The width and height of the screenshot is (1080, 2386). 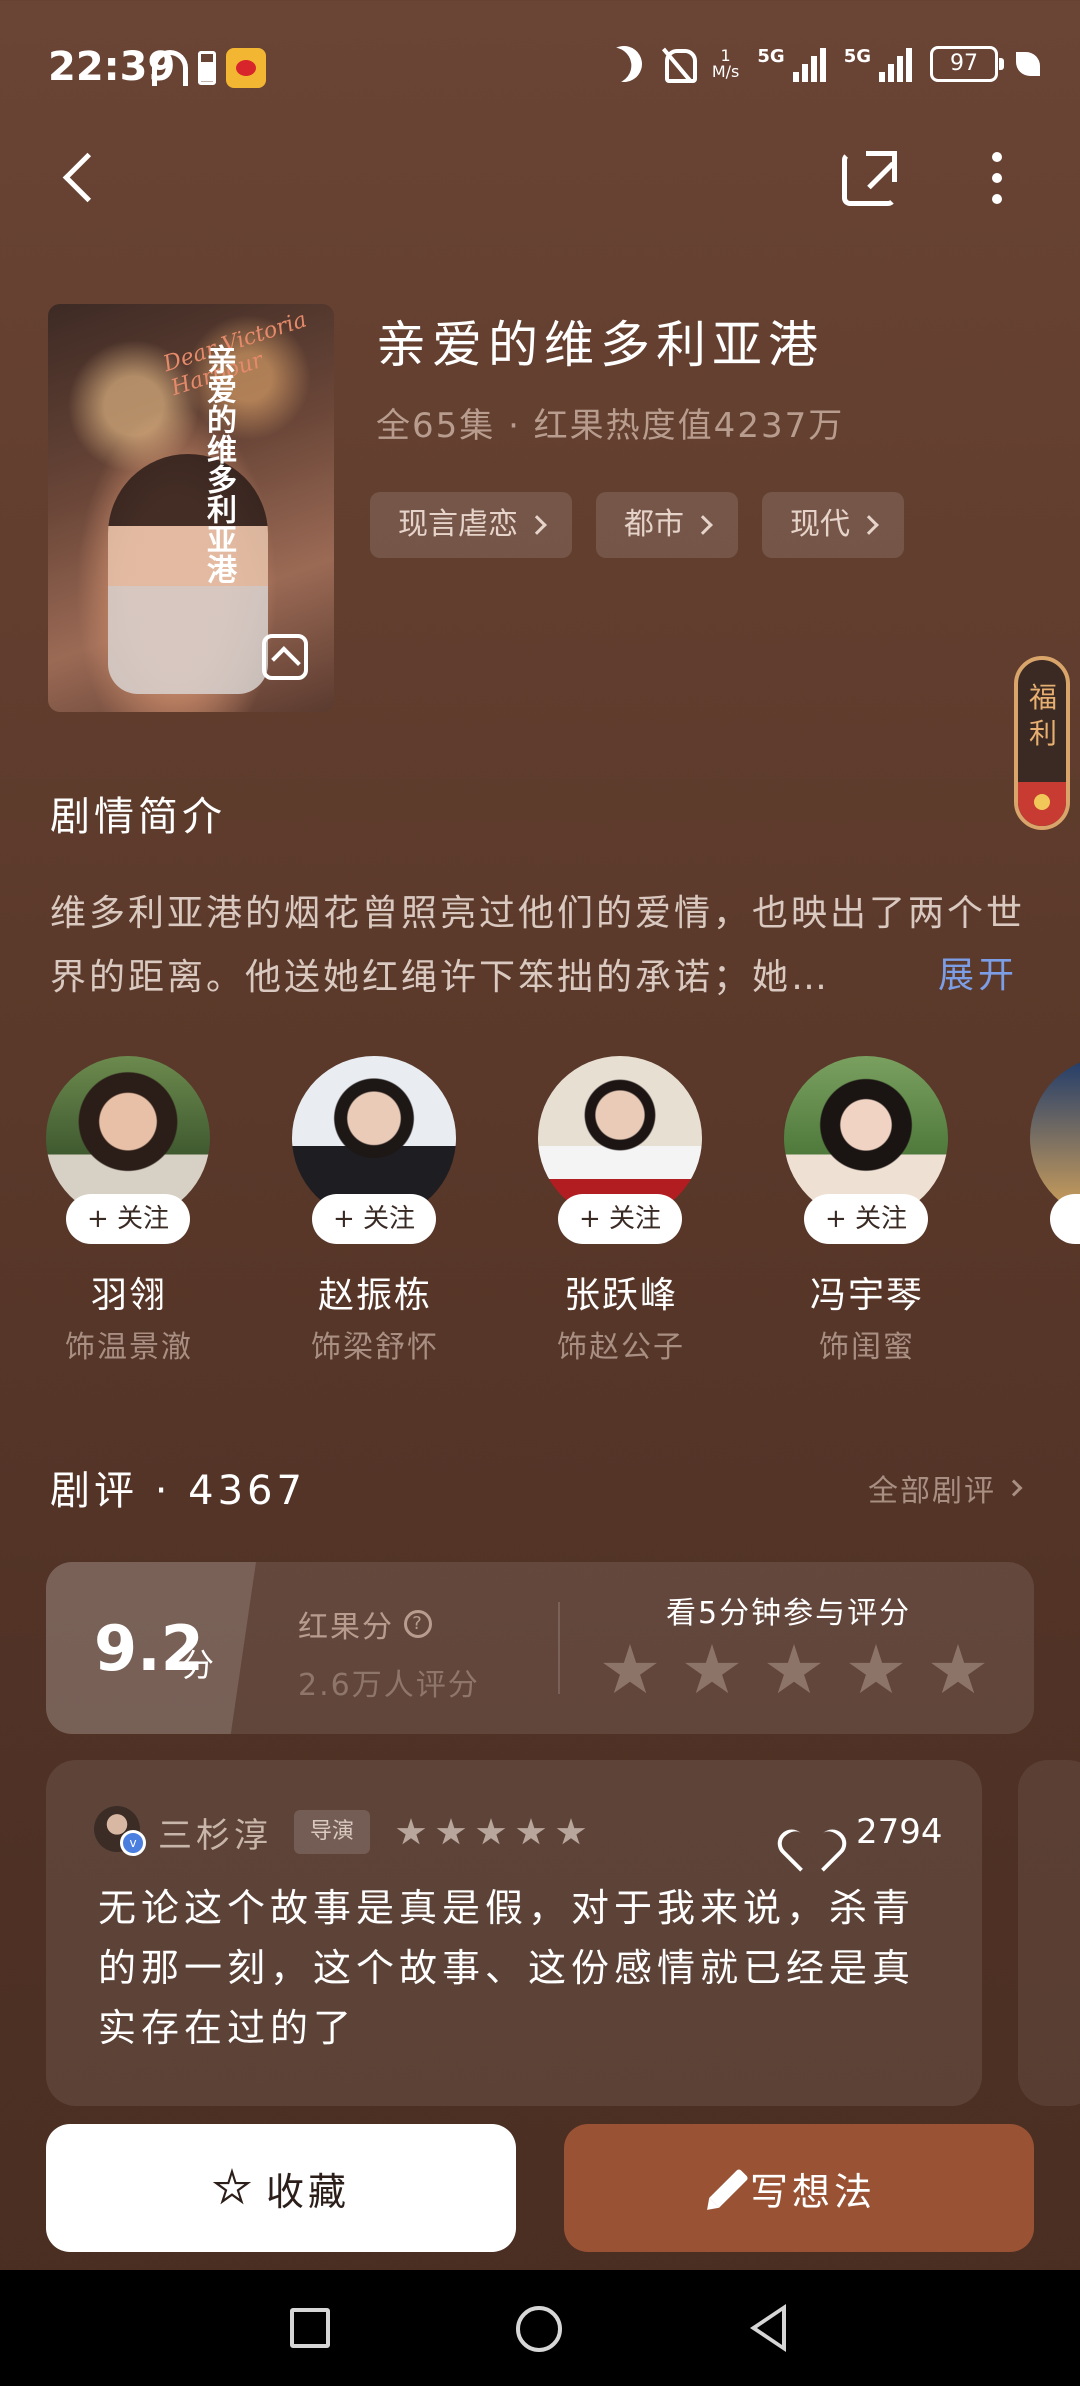 What do you see at coordinates (725, 63) in the screenshot?
I see `network-speed: 1 M/s` at bounding box center [725, 63].